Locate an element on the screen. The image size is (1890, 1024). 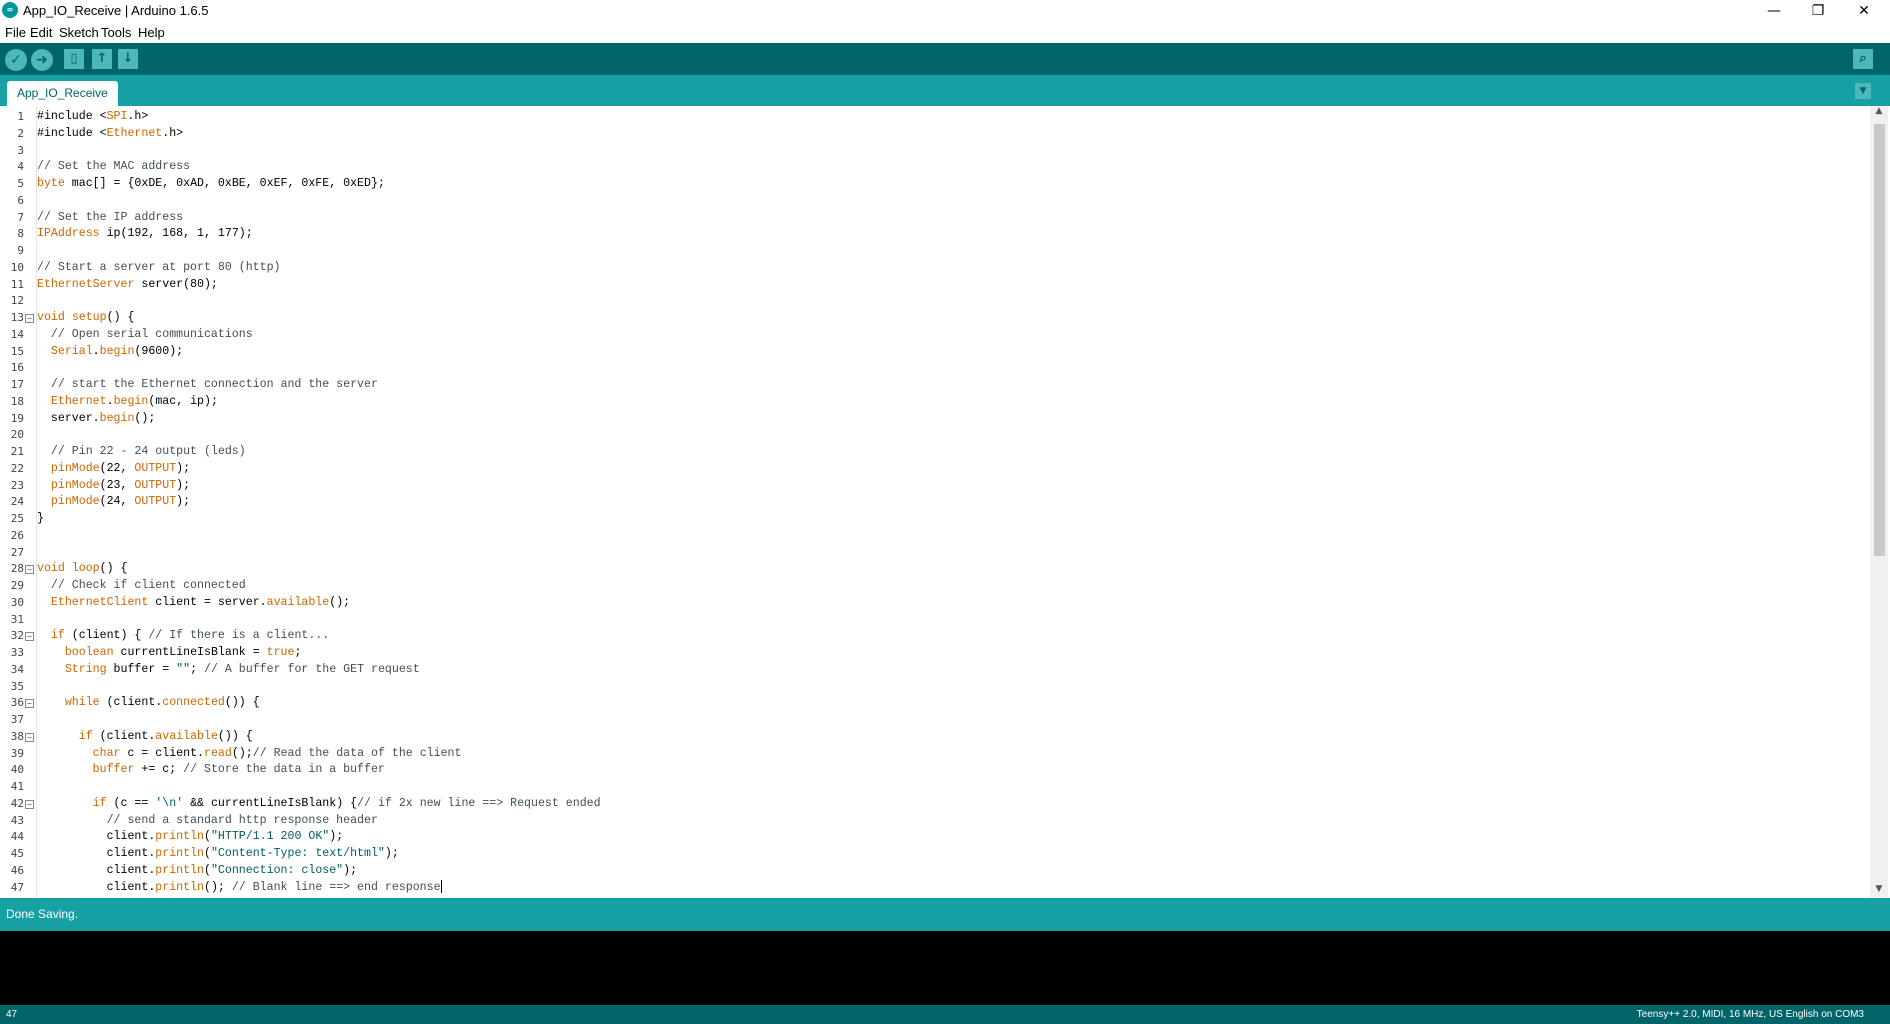
code-line: // send a standard http response header is located at coordinates (207, 821).